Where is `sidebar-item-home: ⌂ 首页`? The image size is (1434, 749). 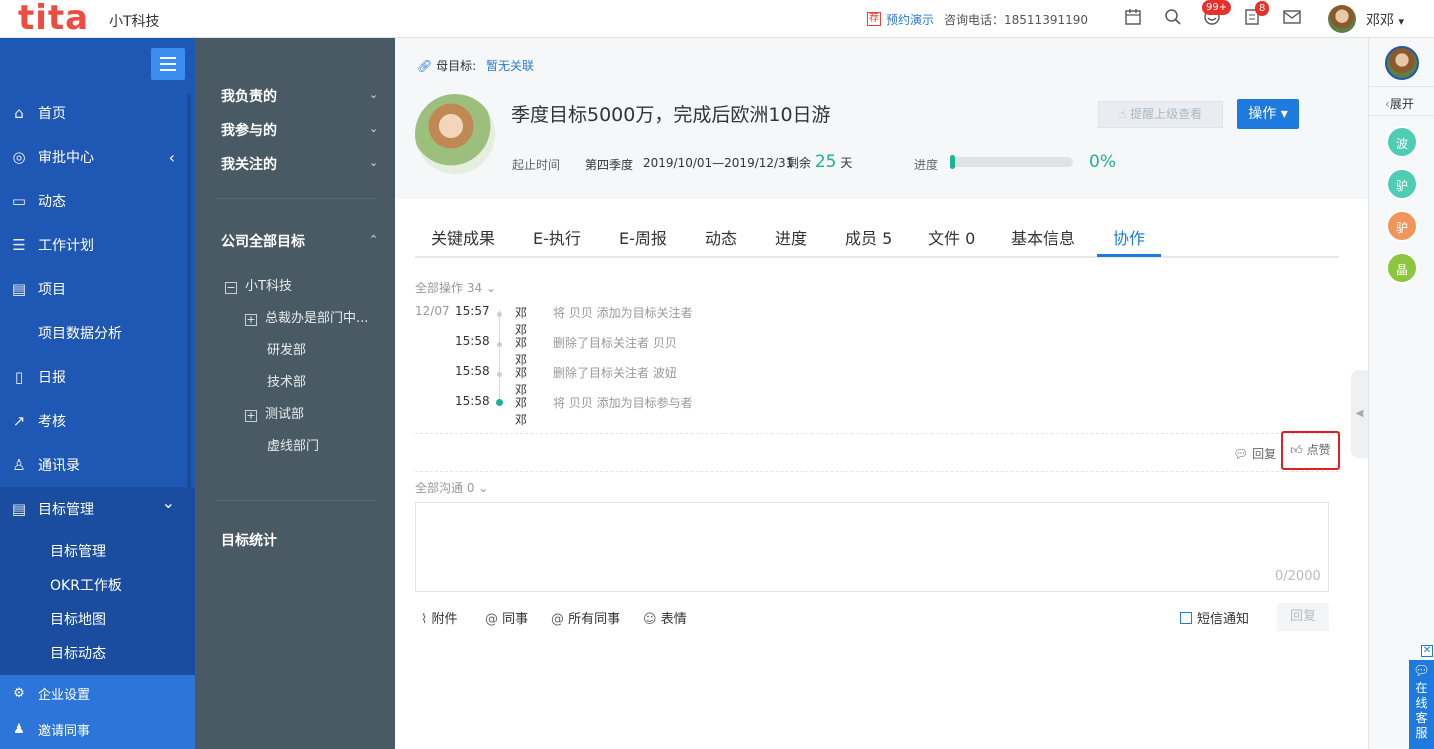
sidebar-item-home: ⌂ 首页 is located at coordinates (97, 113).